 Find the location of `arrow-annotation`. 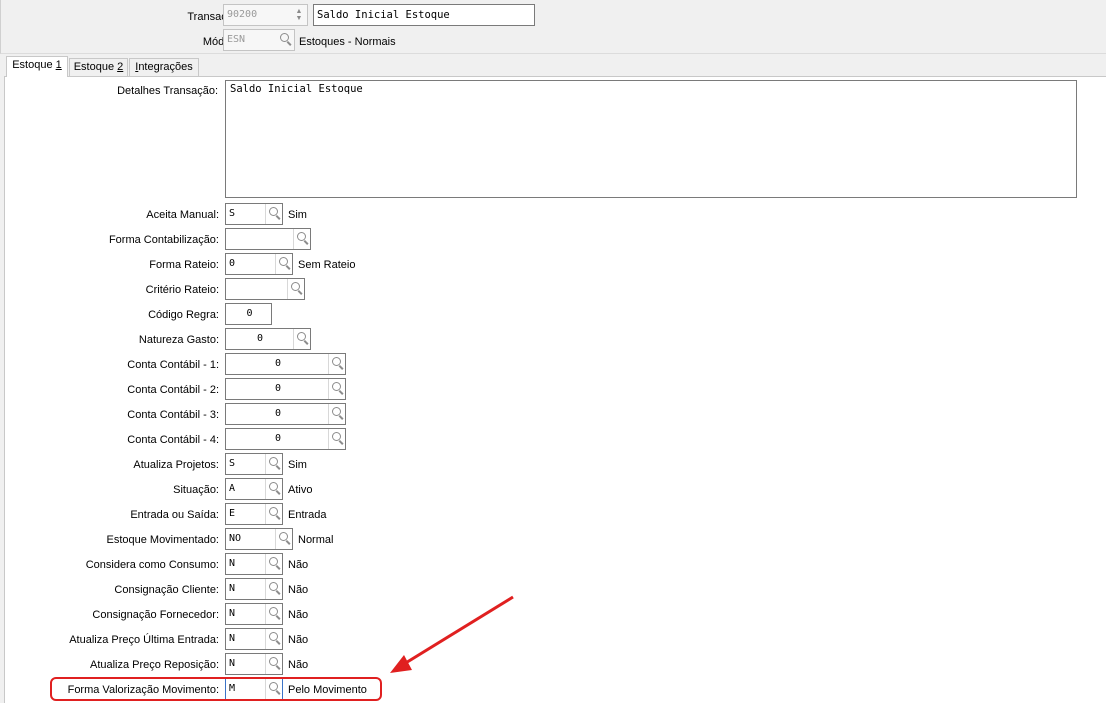

arrow-annotation is located at coordinates (452, 634).